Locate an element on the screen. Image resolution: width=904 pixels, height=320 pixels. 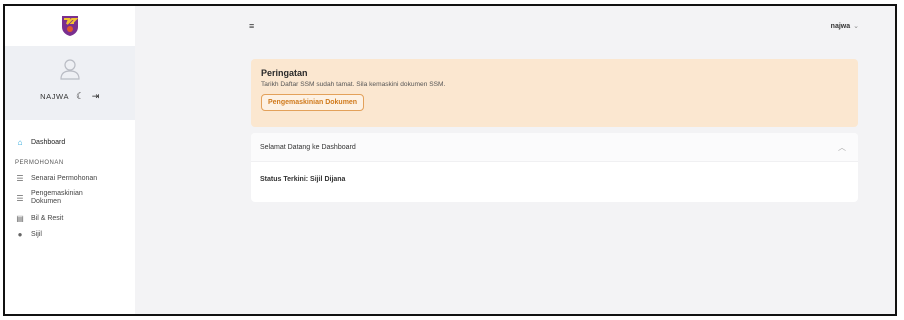
sidebar-item-label: Dashboard is located at coordinates (48, 142).